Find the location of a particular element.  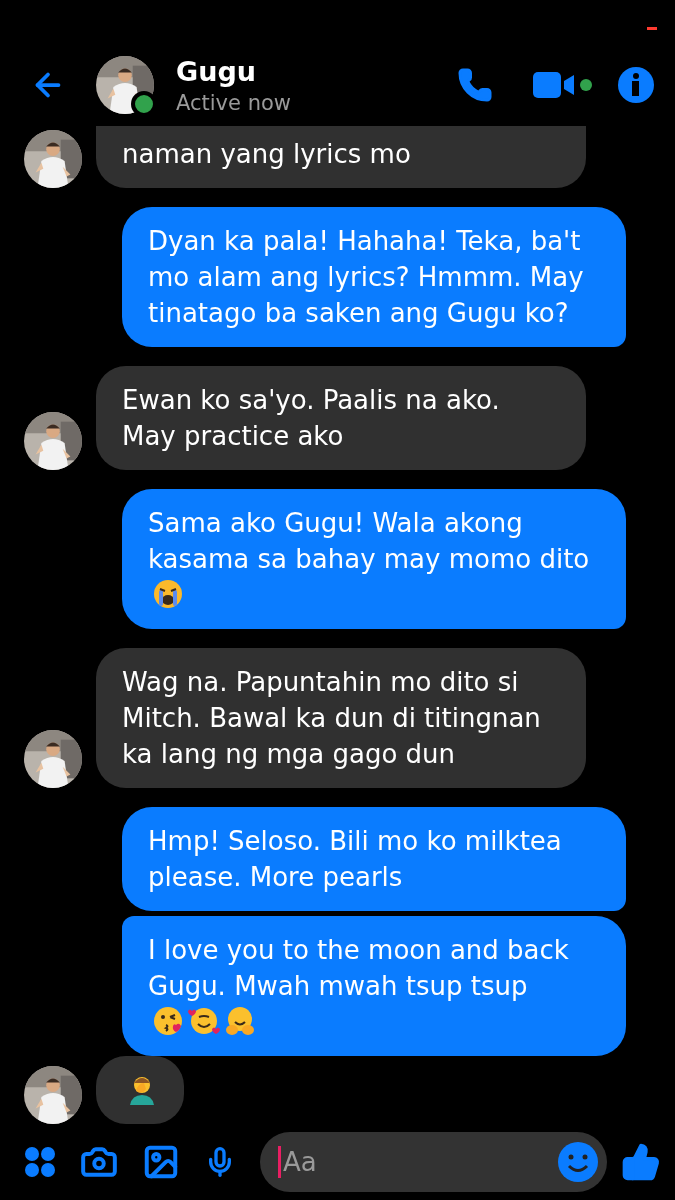

active-status: Active now is located at coordinates (234, 102).